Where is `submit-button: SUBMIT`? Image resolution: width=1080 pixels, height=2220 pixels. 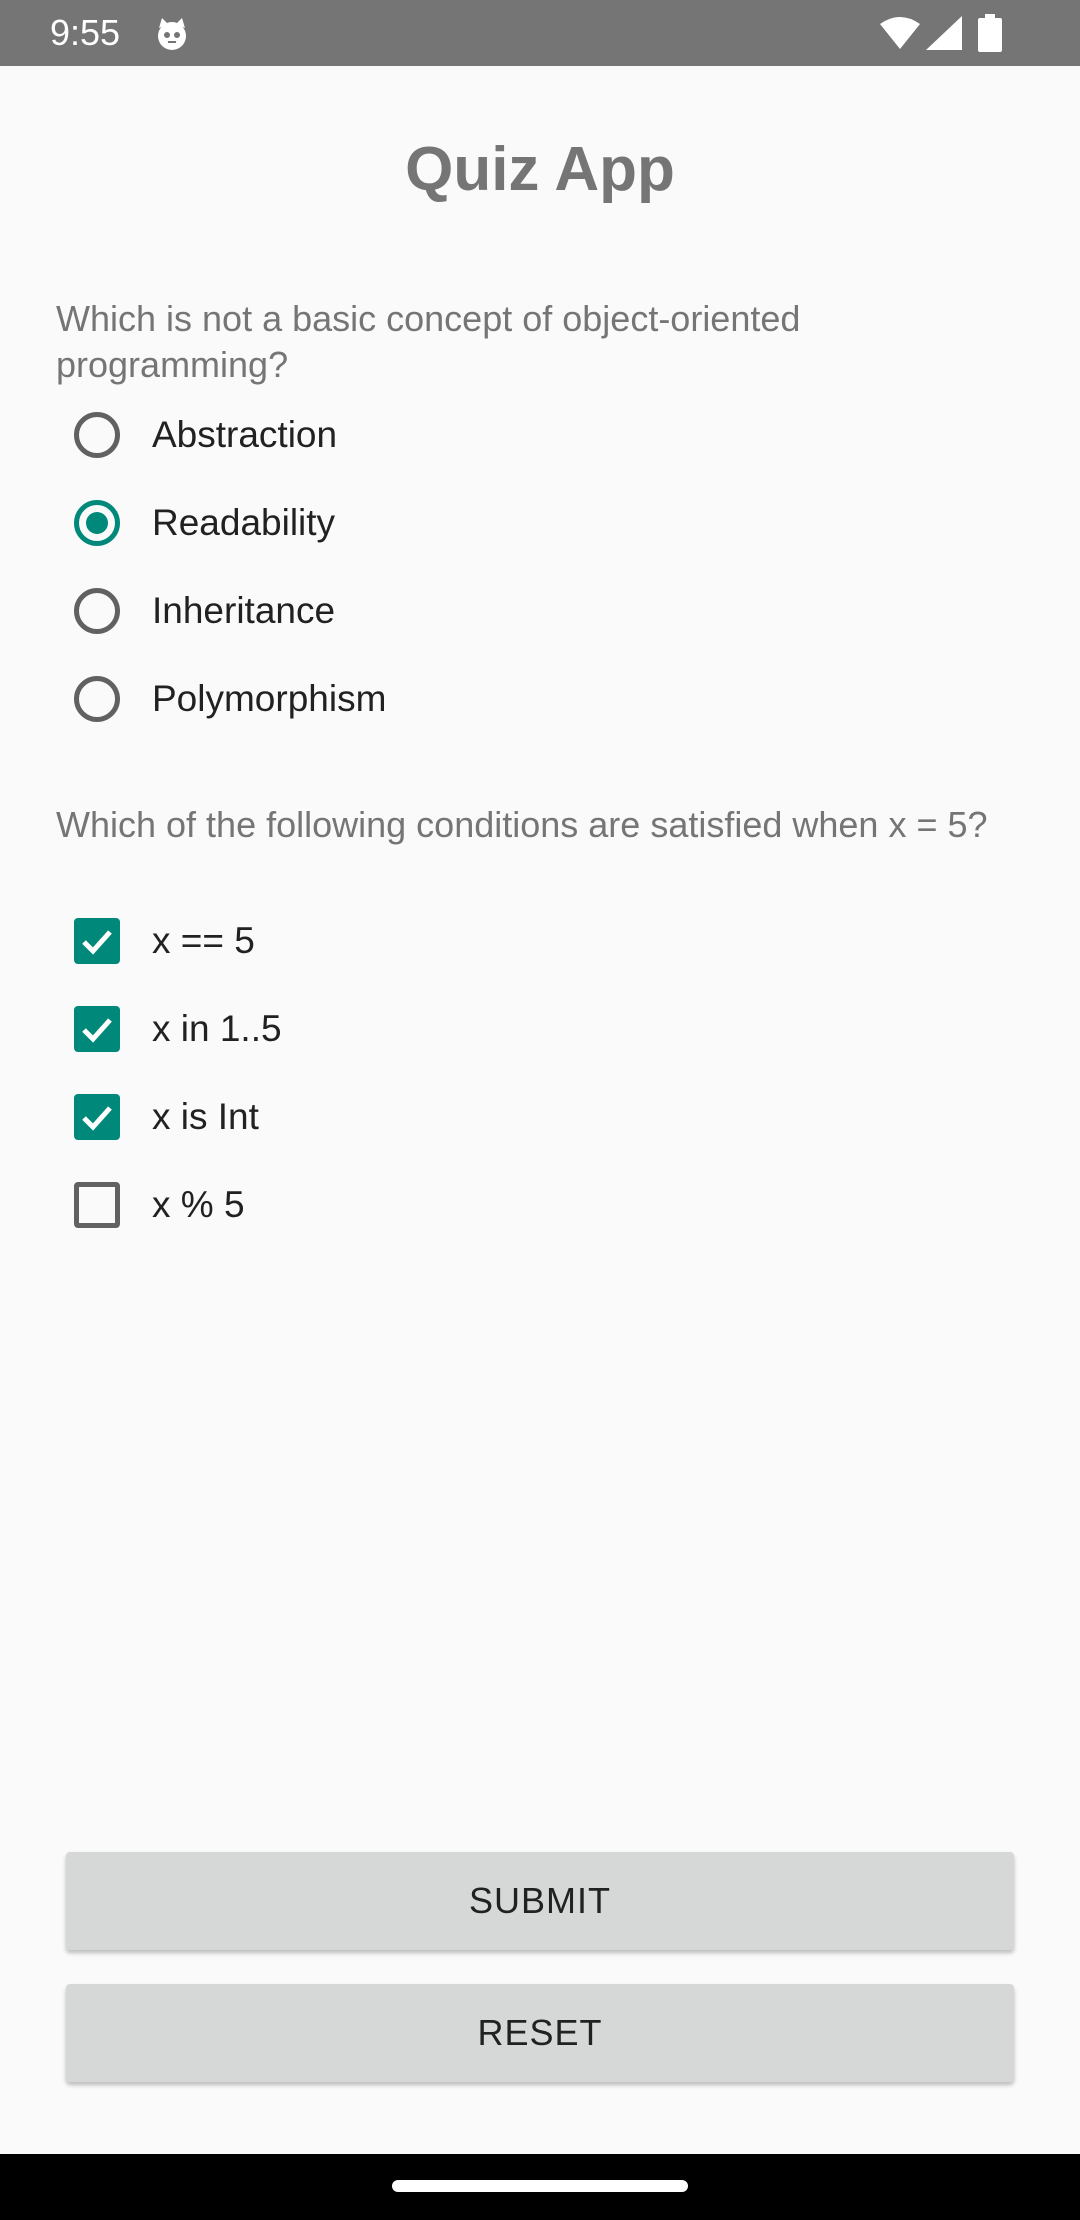 submit-button: SUBMIT is located at coordinates (540, 1901).